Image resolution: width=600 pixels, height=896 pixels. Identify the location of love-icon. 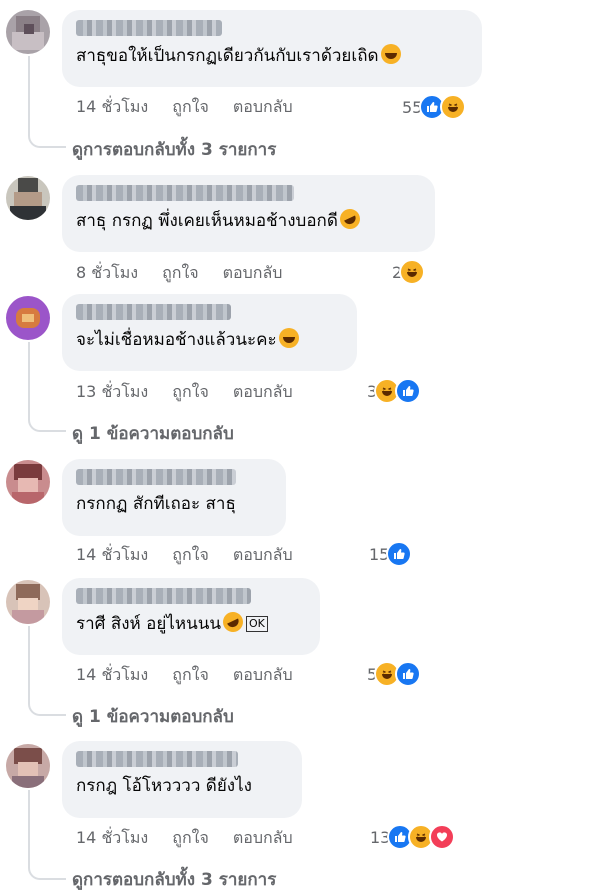
(442, 837).